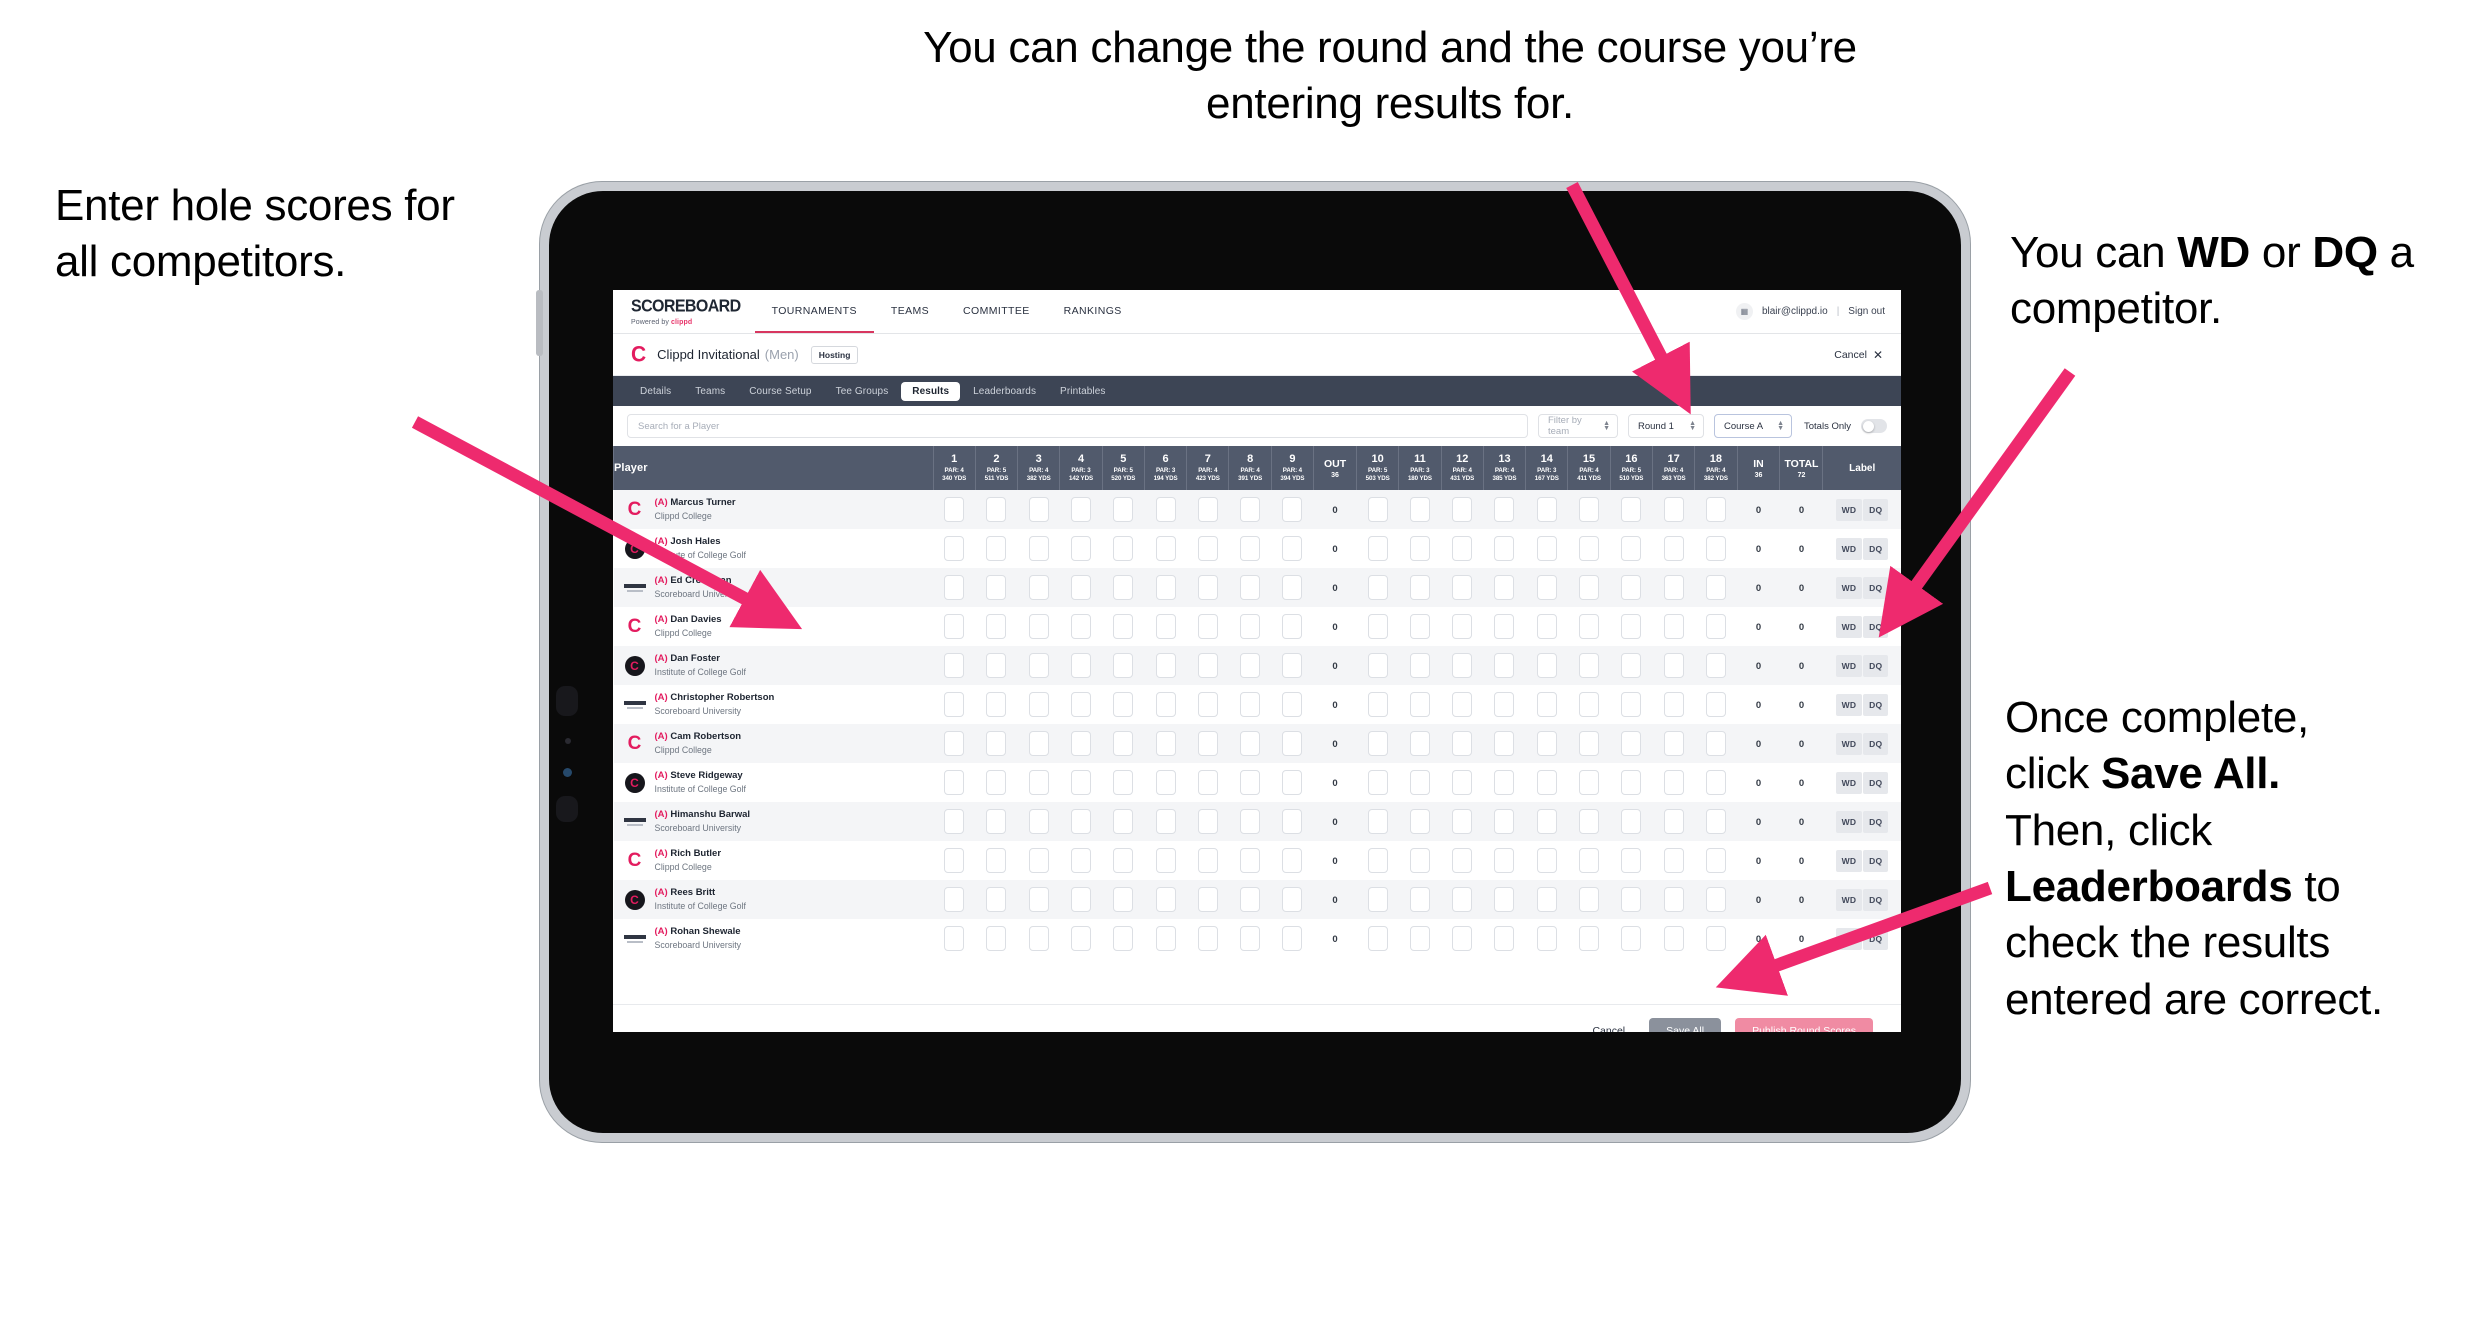  I want to click on nav-item-tournaments: TOURNAMENTS, so click(814, 311).